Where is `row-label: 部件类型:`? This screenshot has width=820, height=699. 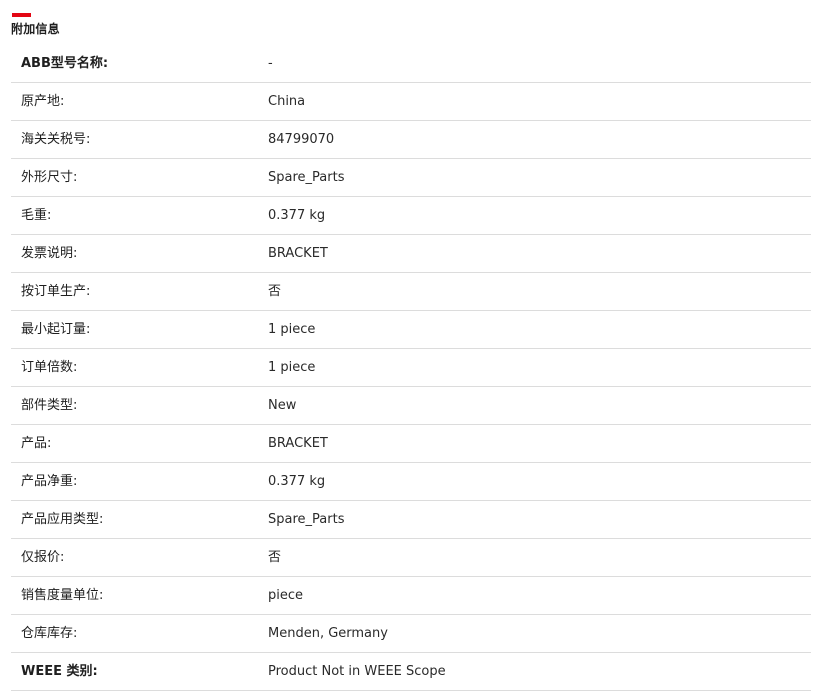 row-label: 部件类型: is located at coordinates (49, 405).